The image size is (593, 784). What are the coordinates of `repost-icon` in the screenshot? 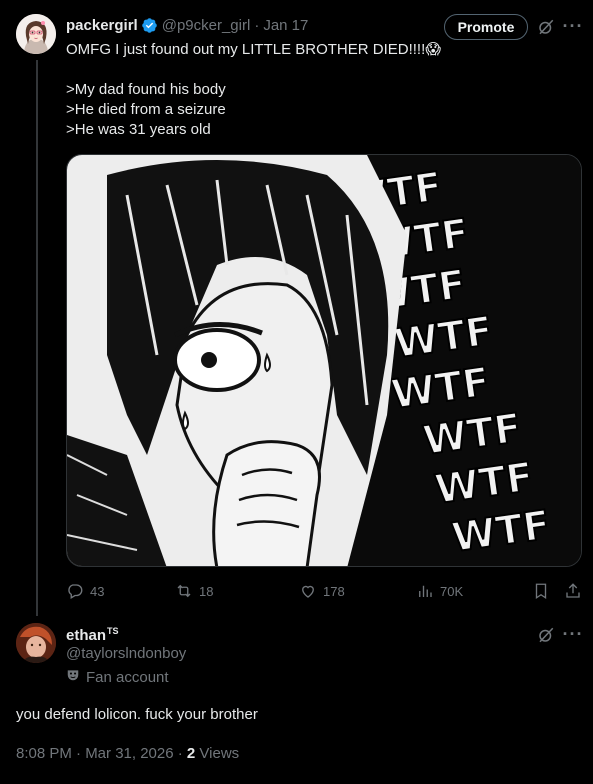 It's located at (184, 591).